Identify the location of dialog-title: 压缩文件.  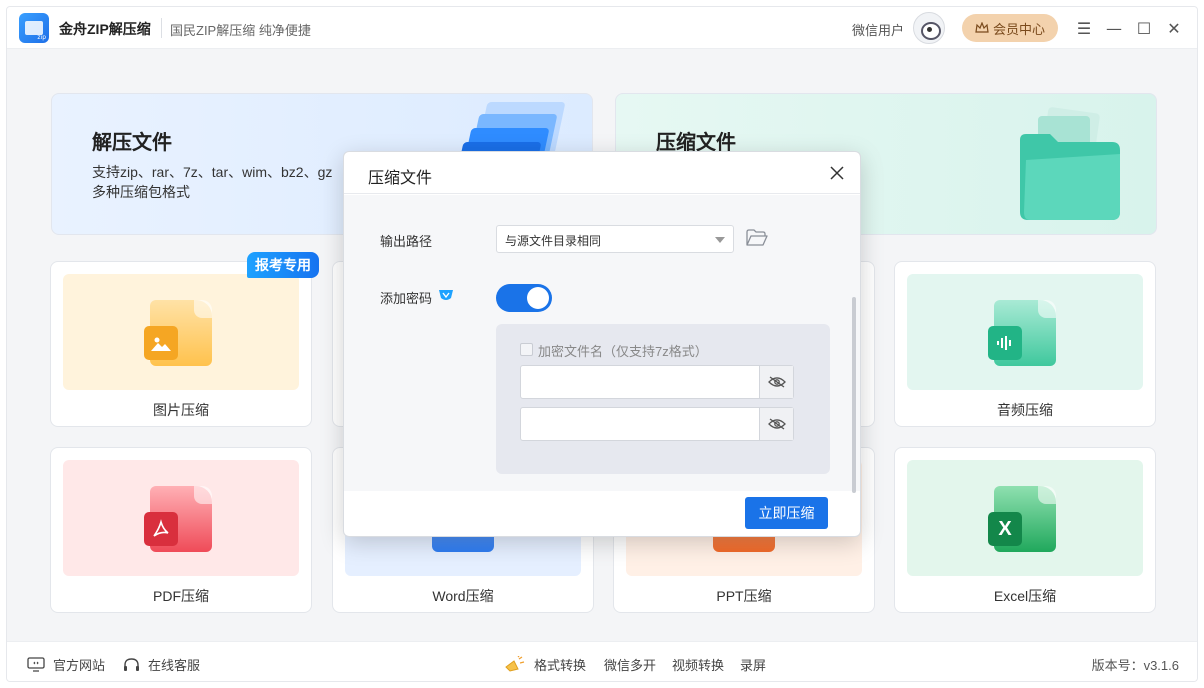
(400, 178).